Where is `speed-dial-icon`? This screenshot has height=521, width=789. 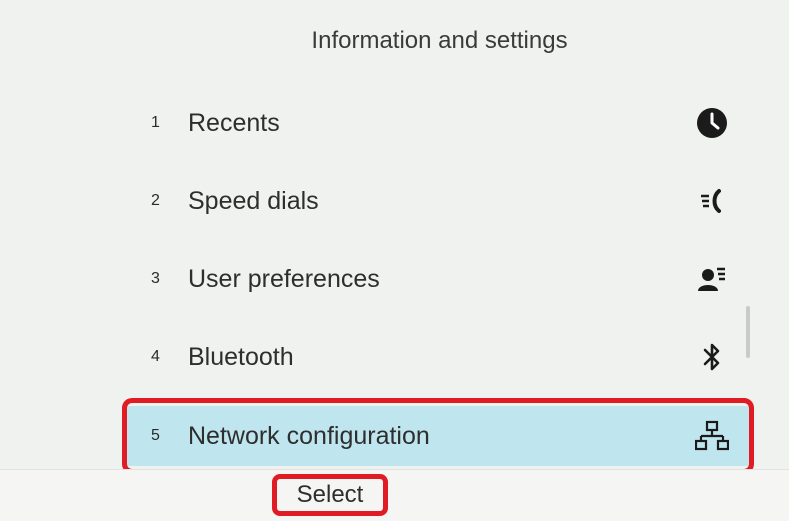
speed-dial-icon is located at coordinates (712, 201).